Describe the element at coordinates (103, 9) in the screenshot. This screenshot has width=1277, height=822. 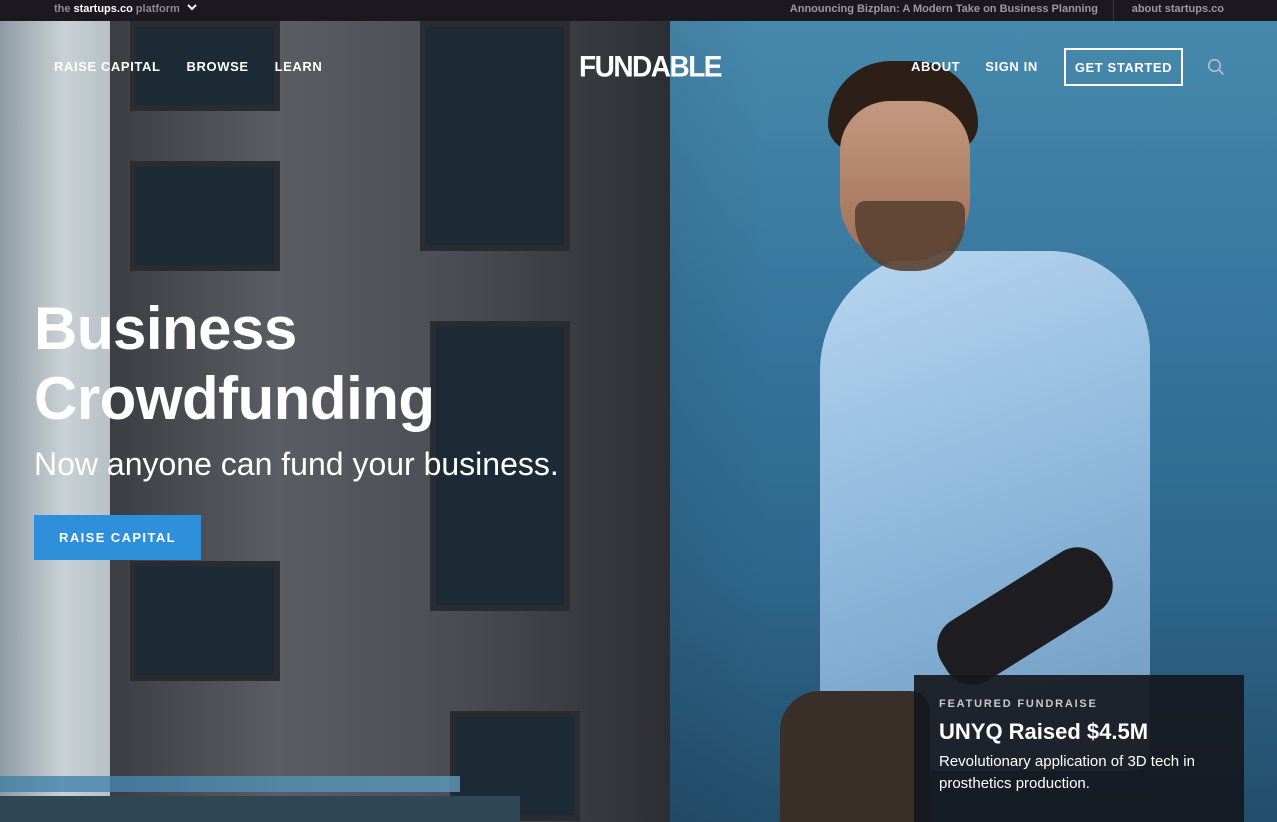
I see `platform-brand: startups.co` at that location.